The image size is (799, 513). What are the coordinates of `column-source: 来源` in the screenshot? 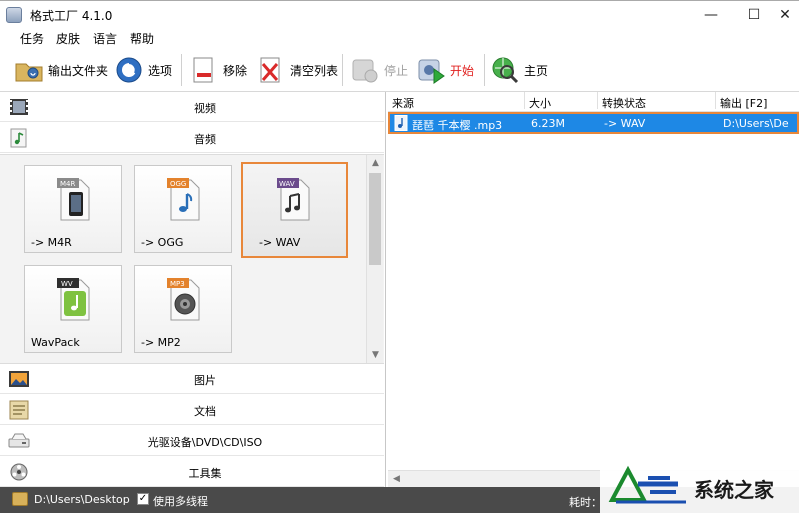 It's located at (456, 101).